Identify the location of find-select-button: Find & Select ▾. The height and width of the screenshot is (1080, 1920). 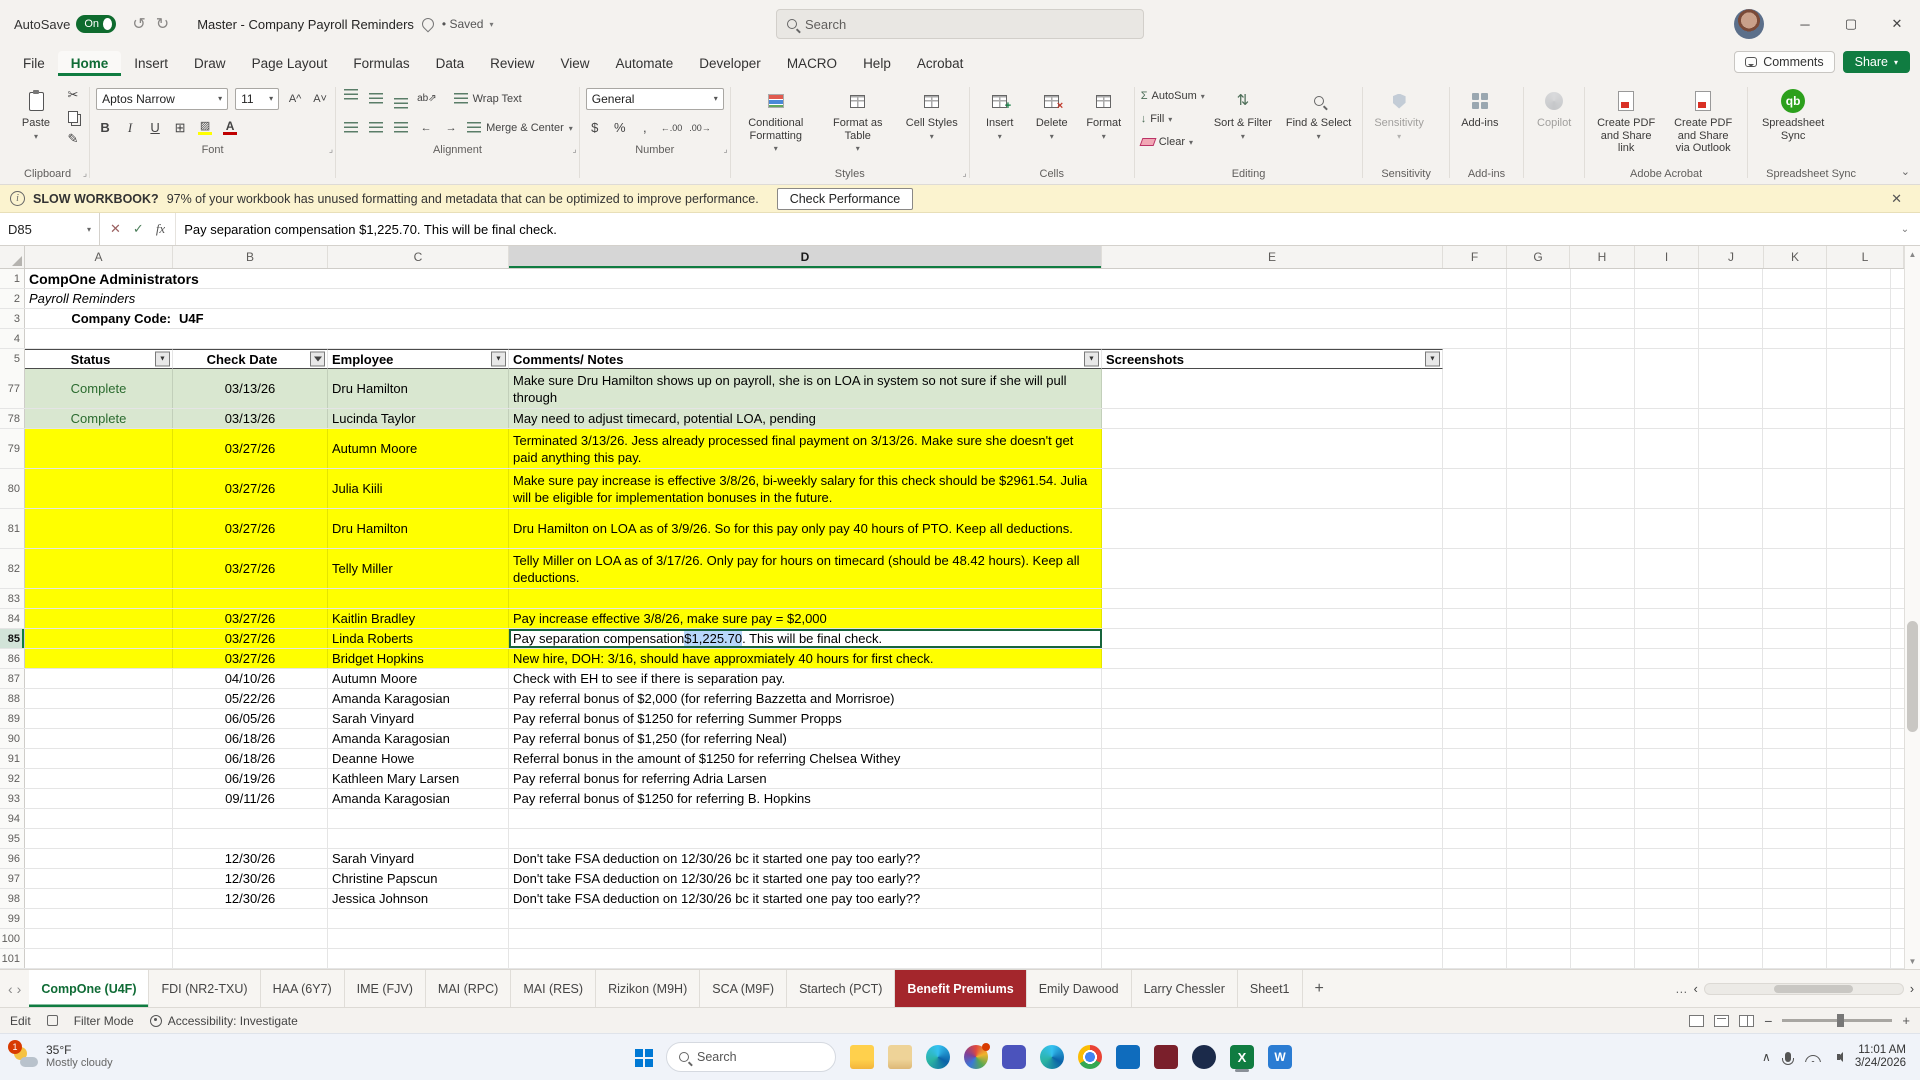
(1318, 122).